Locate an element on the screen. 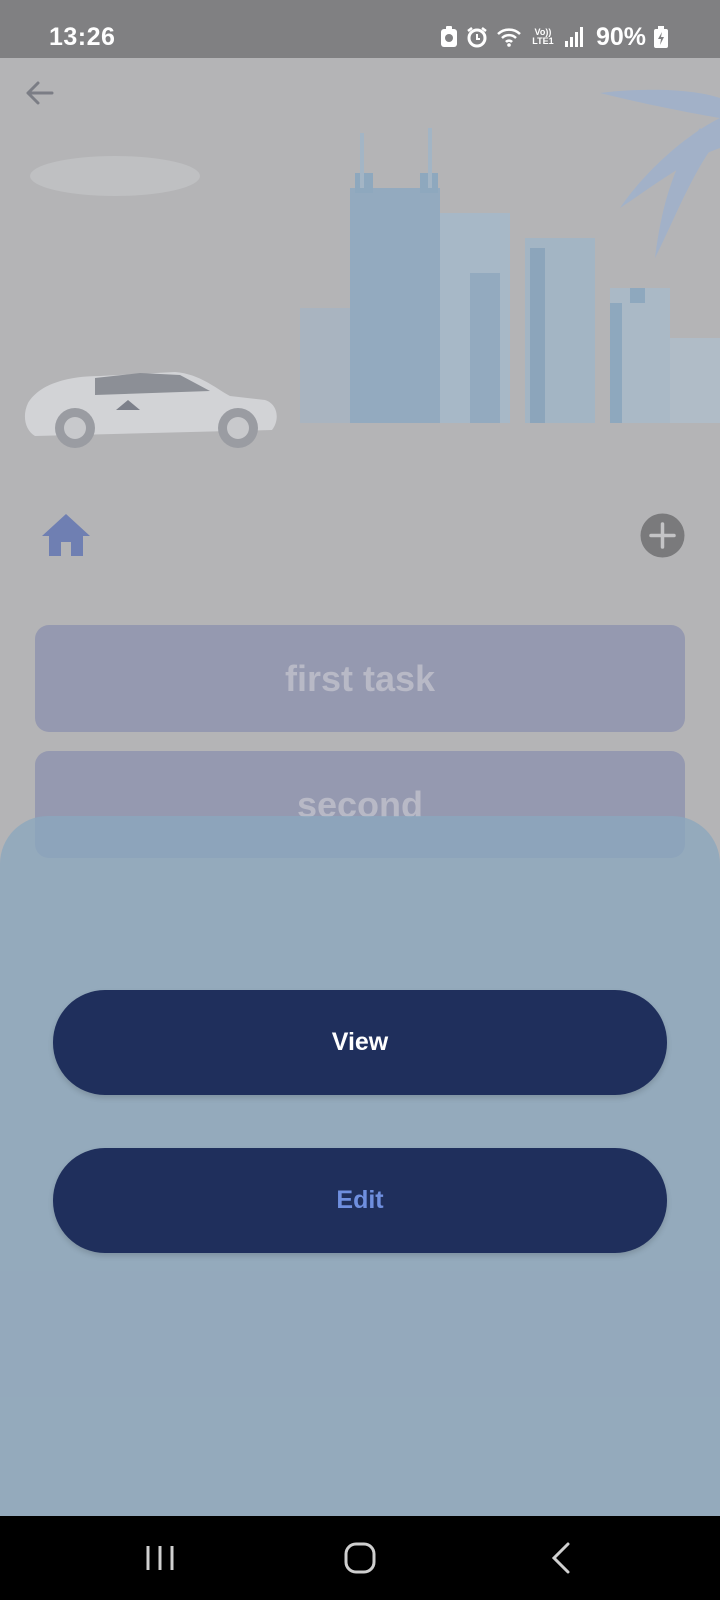 The width and height of the screenshot is (720, 1600). task-card: first task is located at coordinates (360, 678).